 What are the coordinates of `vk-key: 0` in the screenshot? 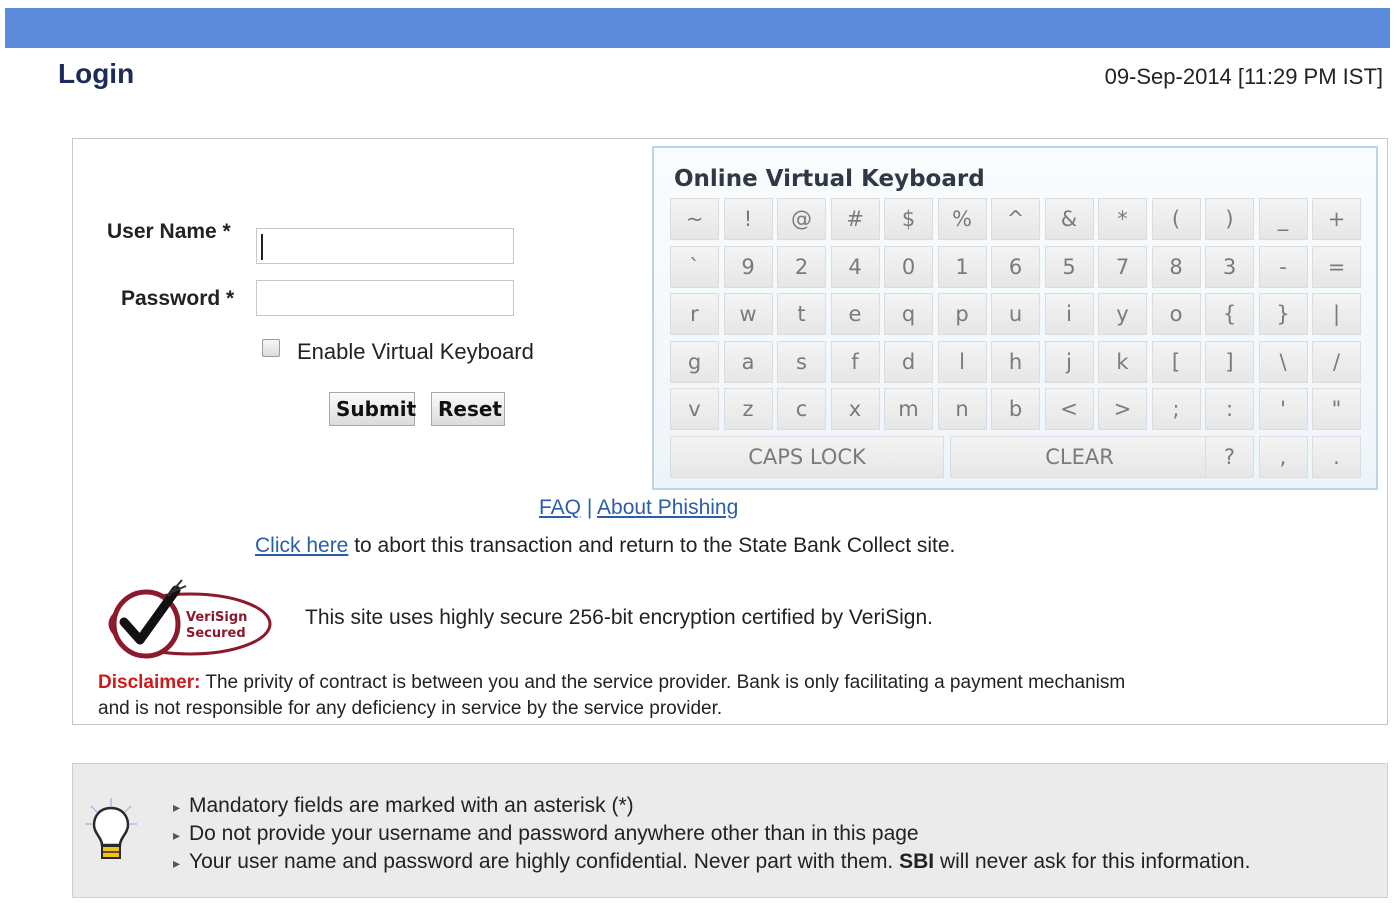 It's located at (908, 266).